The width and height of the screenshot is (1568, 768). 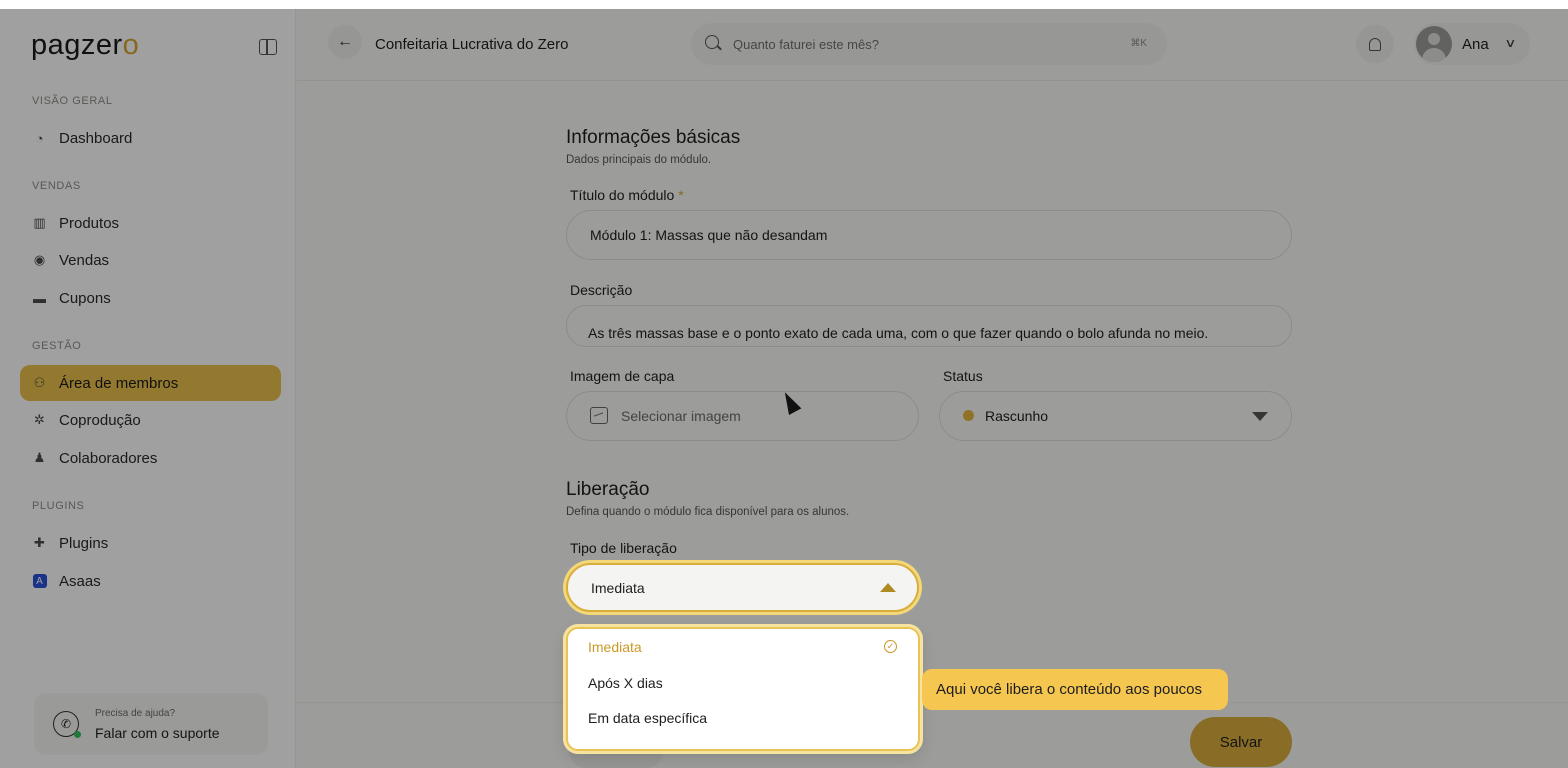 What do you see at coordinates (742, 587) in the screenshot?
I see `release-type-select: Imediata` at bounding box center [742, 587].